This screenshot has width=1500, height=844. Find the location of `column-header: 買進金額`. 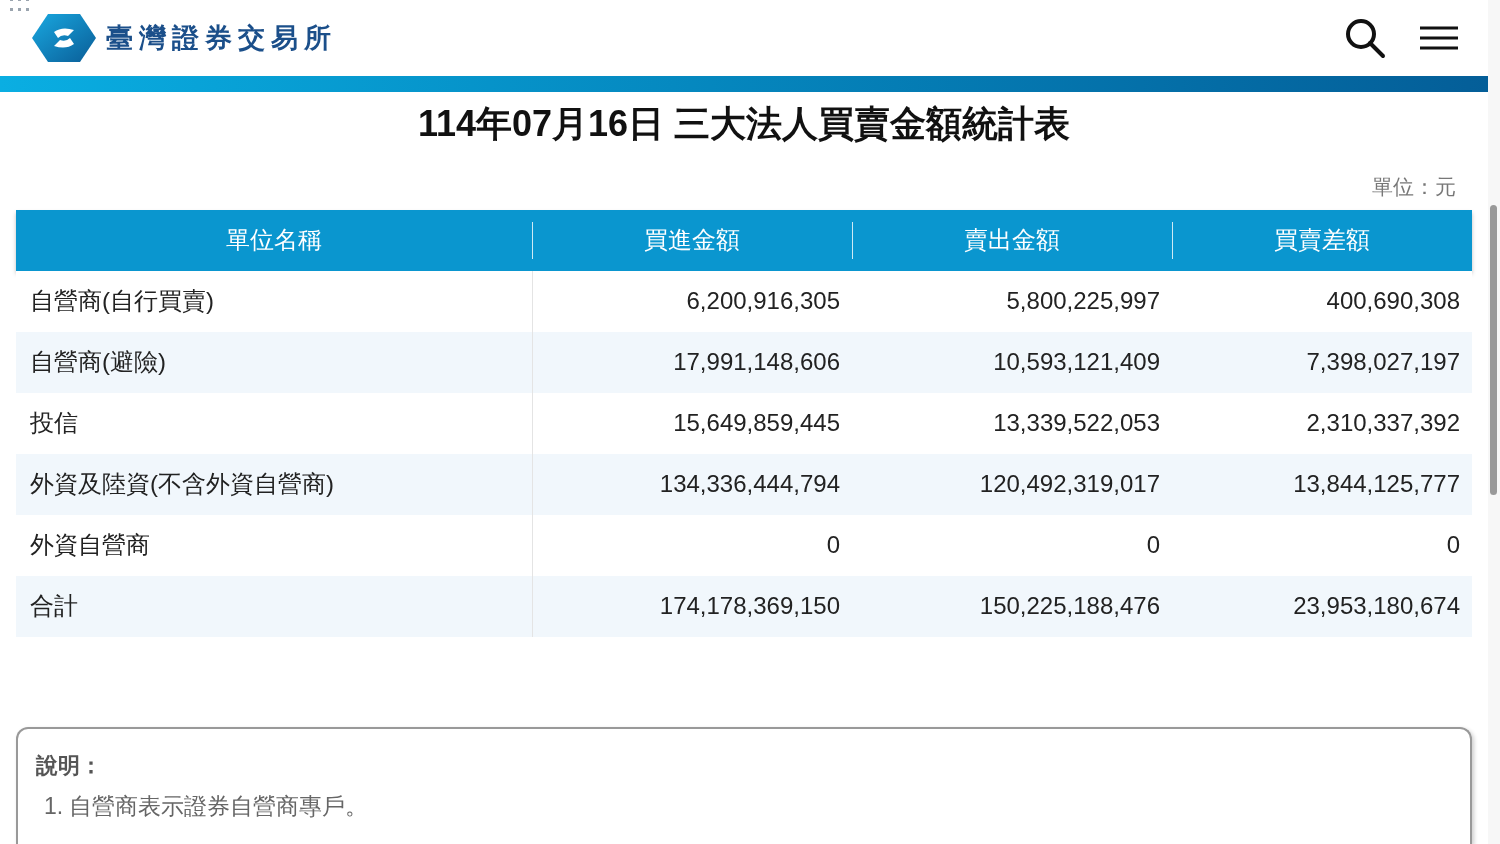

column-header: 買進金額 is located at coordinates (692, 240).